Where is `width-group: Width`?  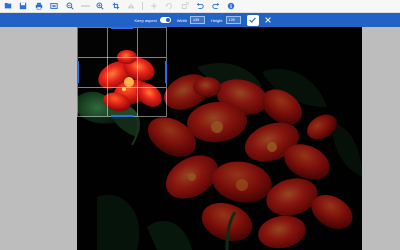 width-group: Width is located at coordinates (191, 20).